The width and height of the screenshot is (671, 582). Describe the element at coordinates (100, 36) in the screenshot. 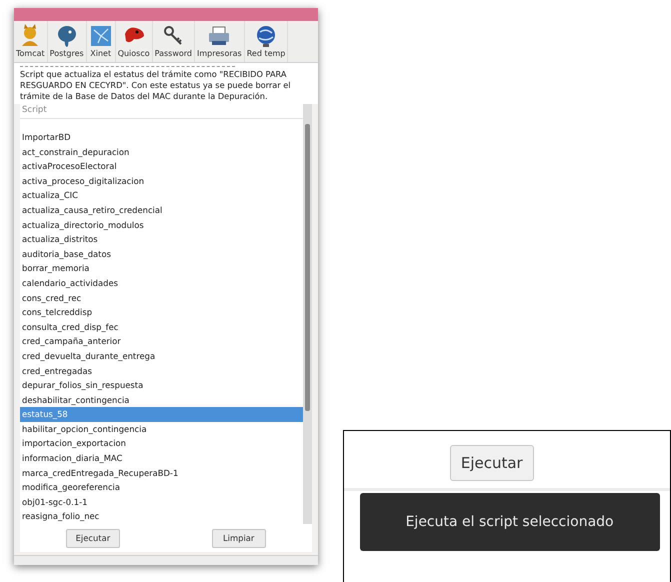

I see `network-icon` at that location.